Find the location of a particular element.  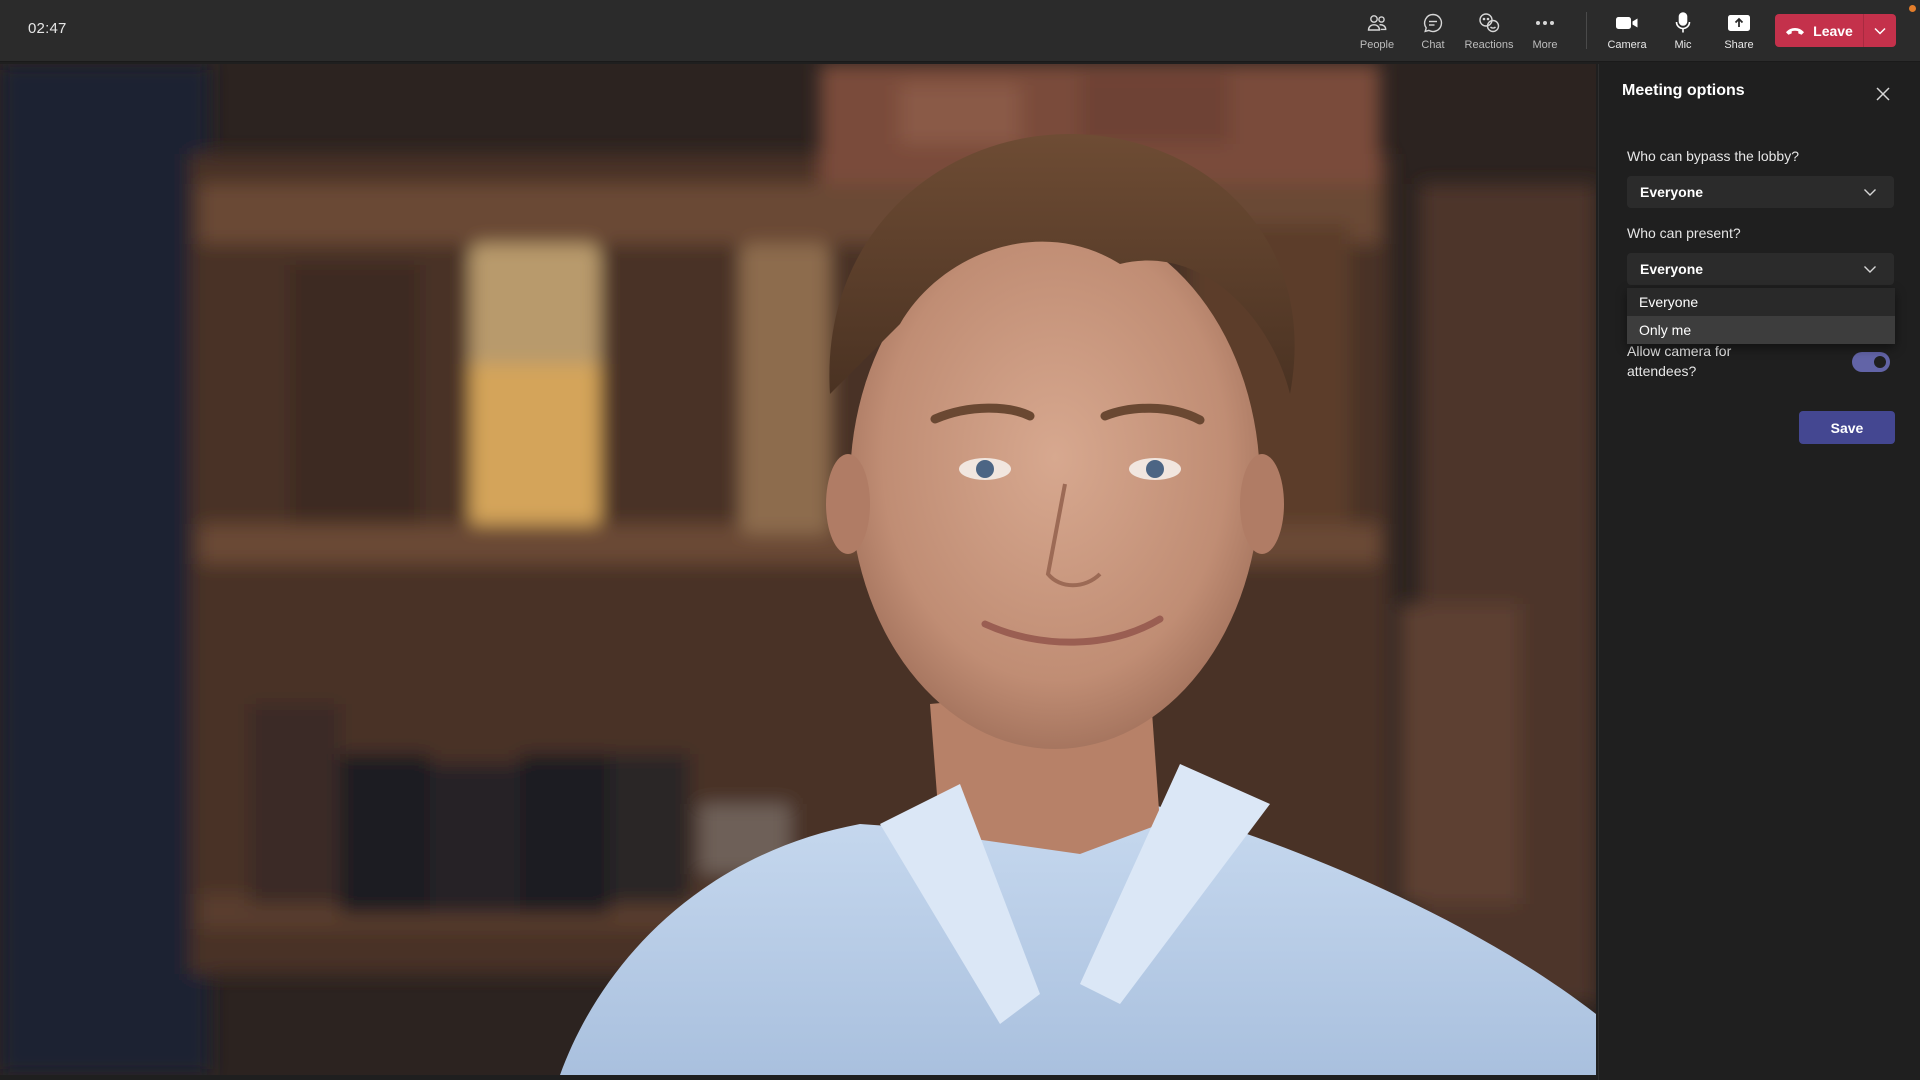

people-button: People is located at coordinates (1377, 31).